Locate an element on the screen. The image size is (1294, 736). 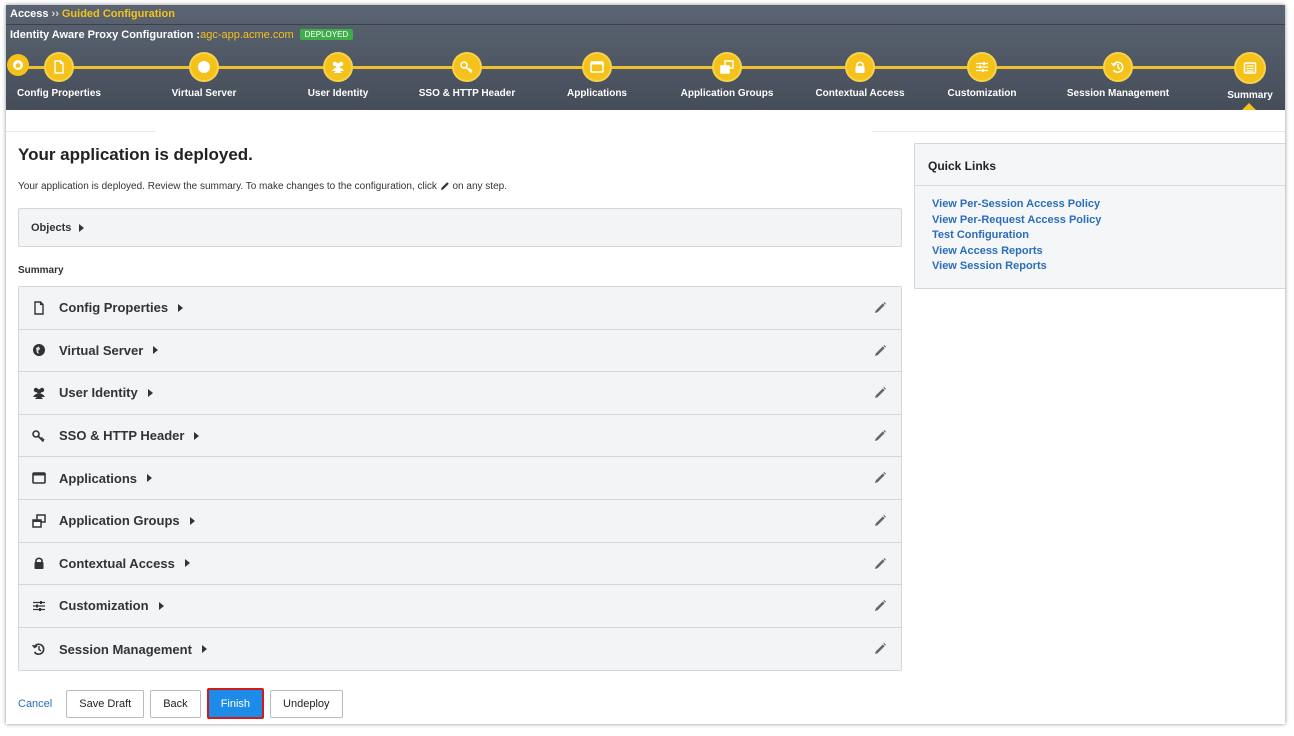
summary-row-label: SSO & HTTP Header is located at coordinates (122, 436).